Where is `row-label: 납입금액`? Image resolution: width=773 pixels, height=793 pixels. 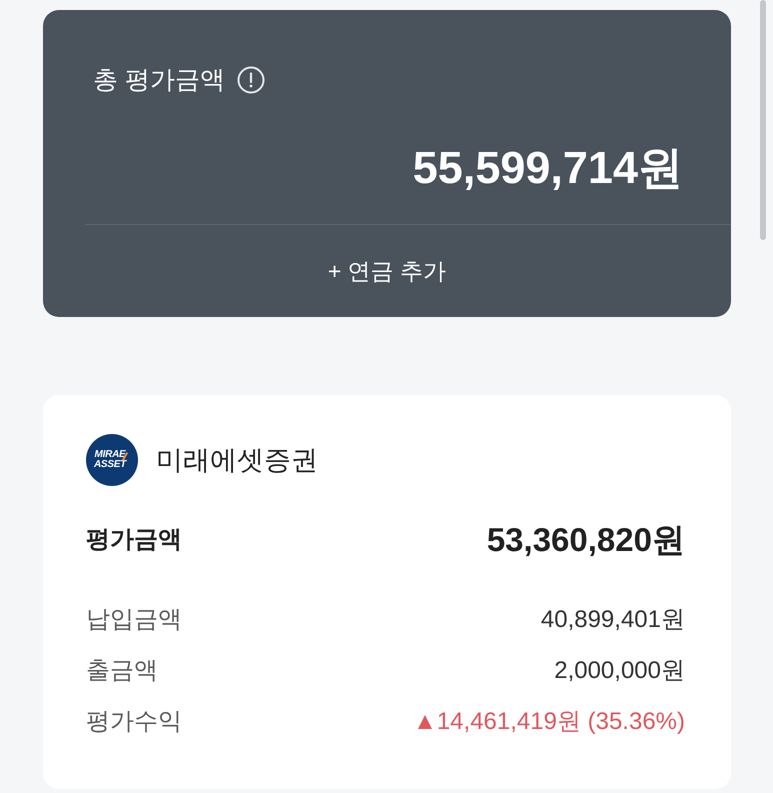
row-label: 납입금액 is located at coordinates (134, 619).